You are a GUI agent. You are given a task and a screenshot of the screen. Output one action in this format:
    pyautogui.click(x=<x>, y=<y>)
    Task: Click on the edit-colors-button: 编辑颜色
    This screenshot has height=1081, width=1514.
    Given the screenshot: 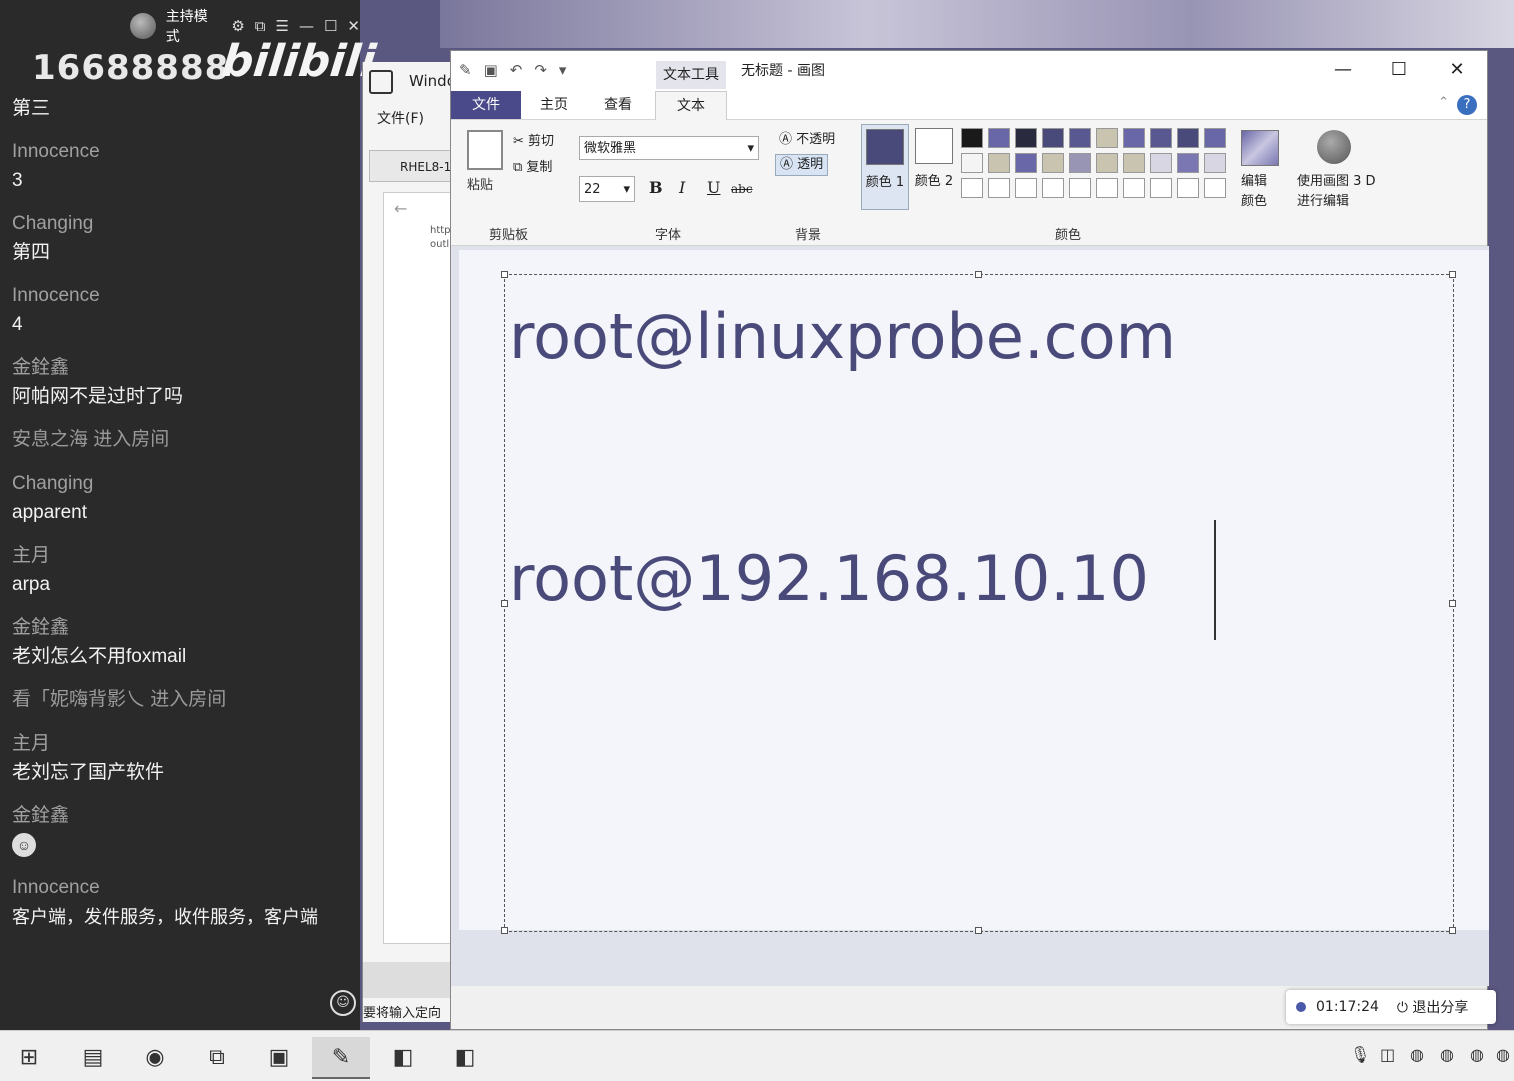 What is the action you would take?
    pyautogui.click(x=1259, y=192)
    